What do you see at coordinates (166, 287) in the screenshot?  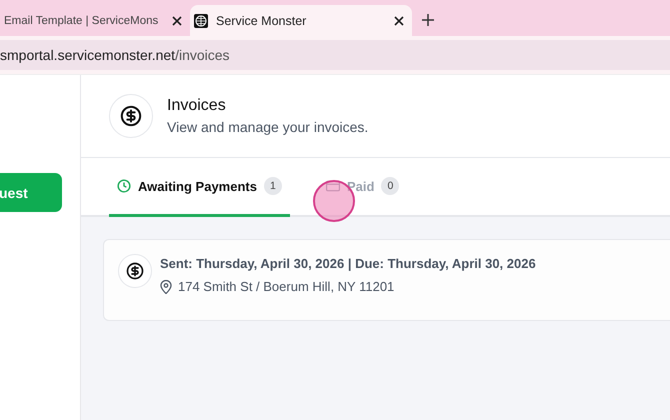 I see `map-pin-icon` at bounding box center [166, 287].